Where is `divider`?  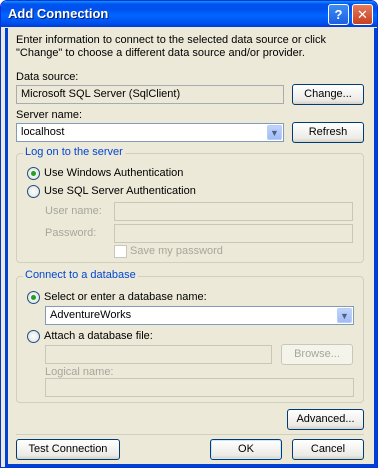 divider is located at coordinates (190, 434).